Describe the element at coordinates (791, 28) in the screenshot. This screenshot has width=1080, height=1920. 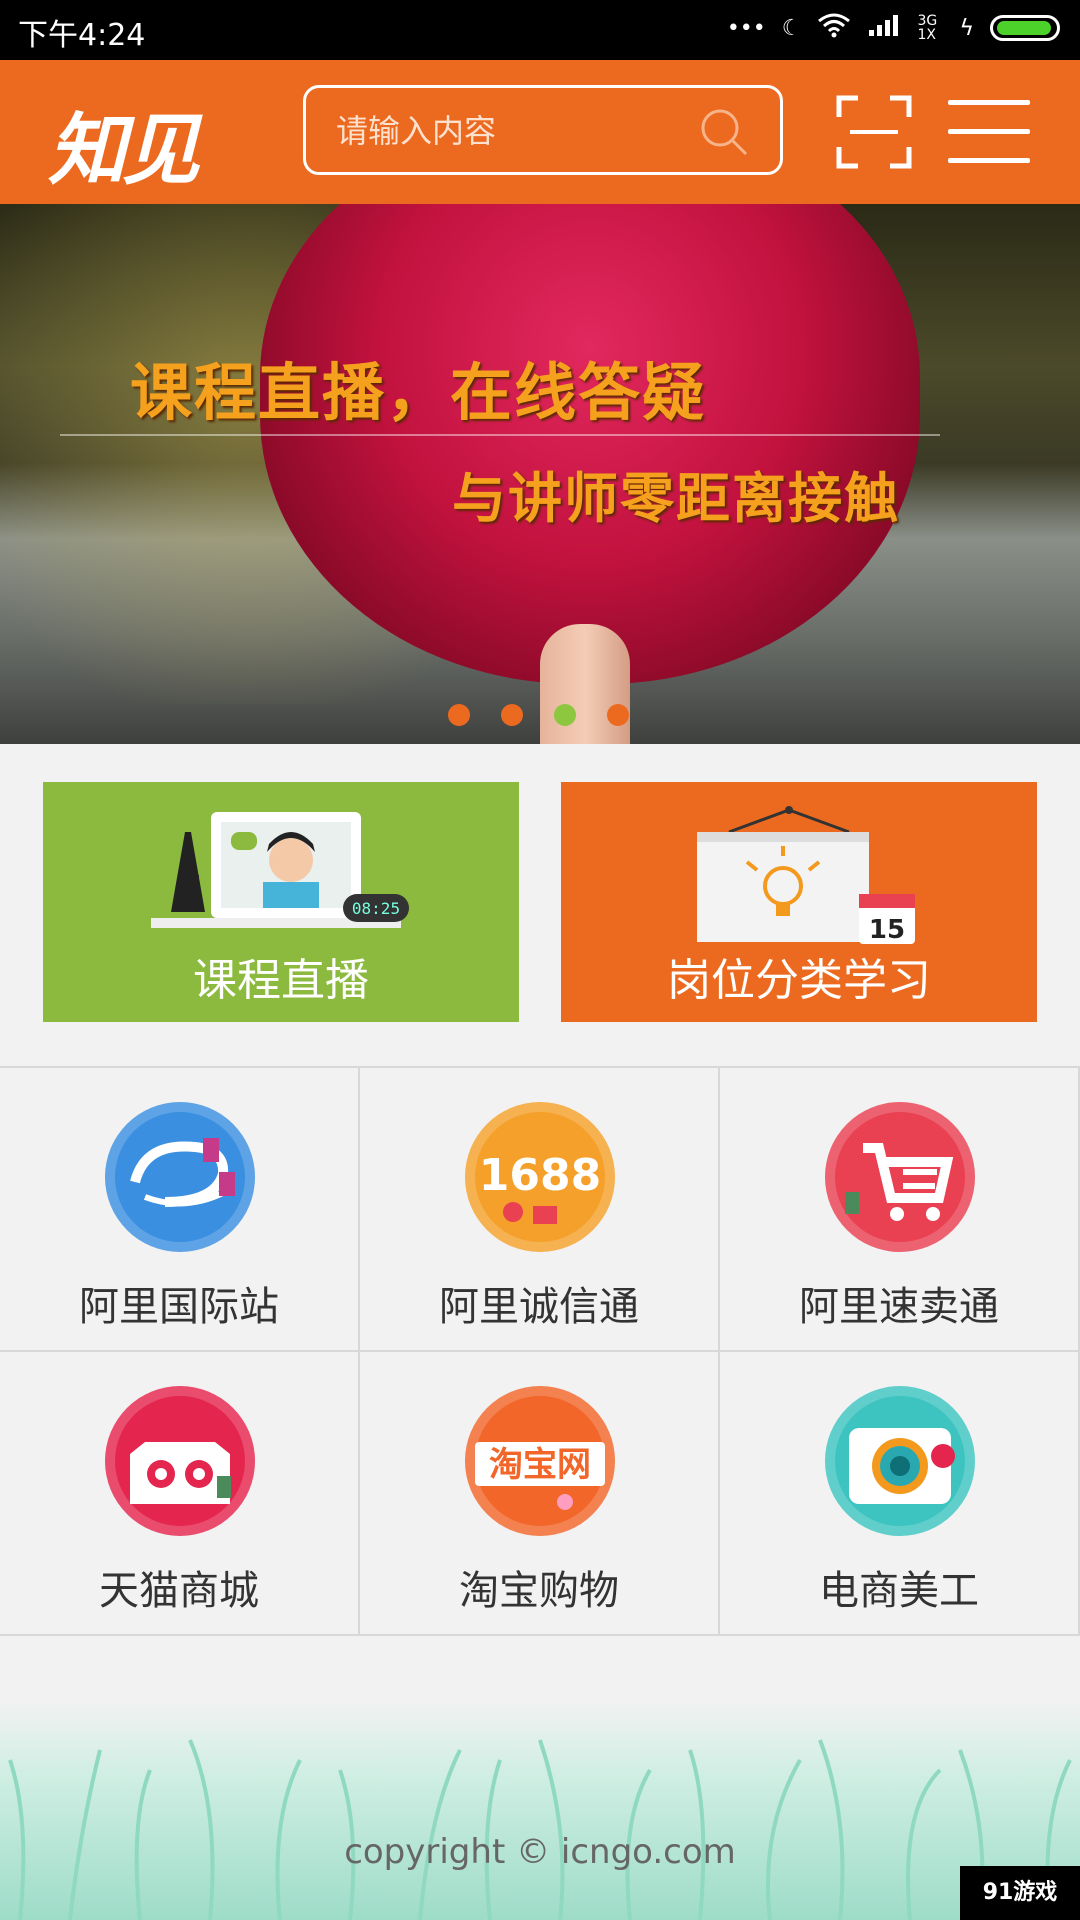
I see `moon-icon: ☾` at that location.